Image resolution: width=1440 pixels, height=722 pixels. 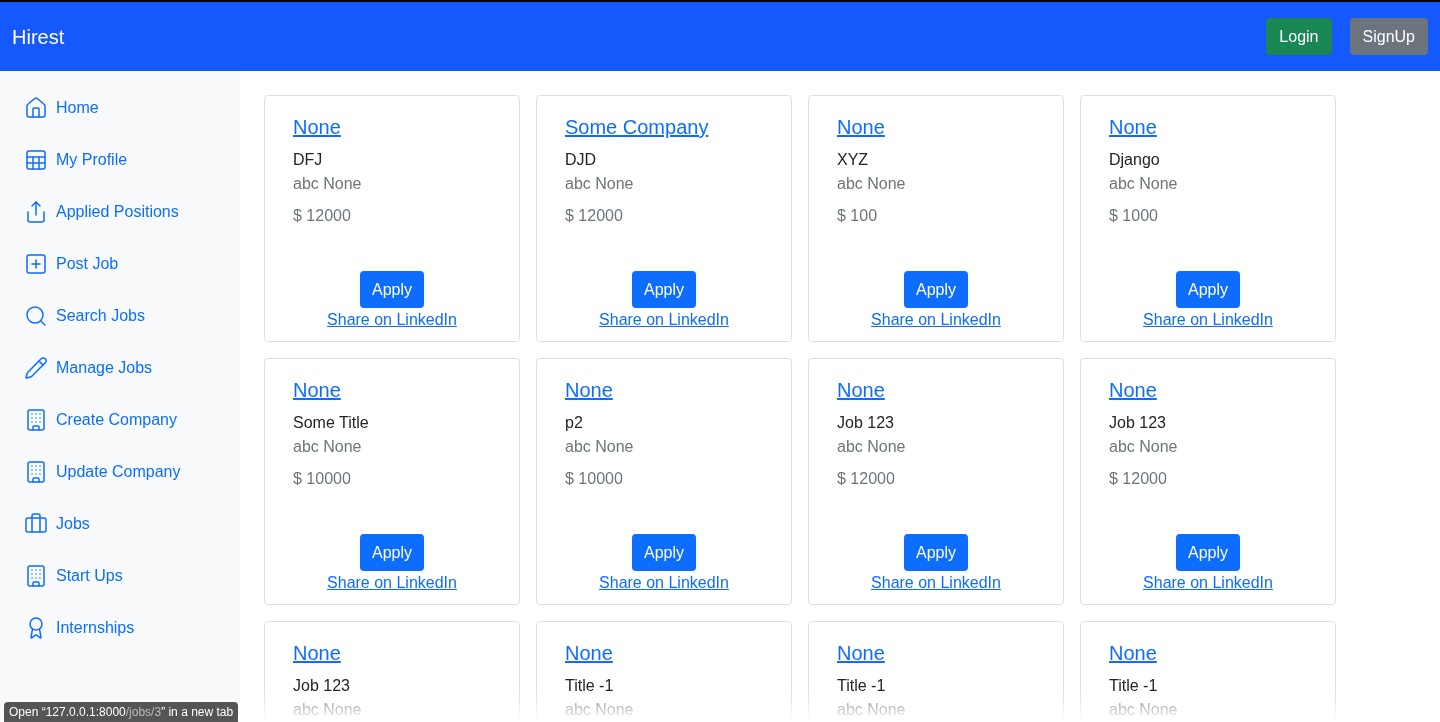 I want to click on sidebar-link: Create Company, so click(x=132, y=419).